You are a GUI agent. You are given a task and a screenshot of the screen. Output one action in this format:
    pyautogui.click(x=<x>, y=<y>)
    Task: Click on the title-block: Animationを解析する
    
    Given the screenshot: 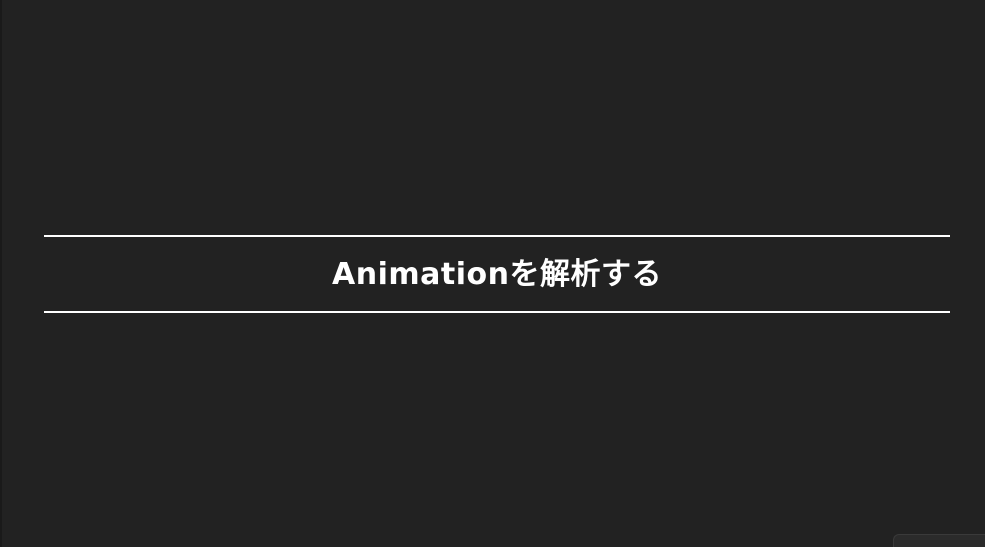 What is the action you would take?
    pyautogui.click(x=497, y=274)
    